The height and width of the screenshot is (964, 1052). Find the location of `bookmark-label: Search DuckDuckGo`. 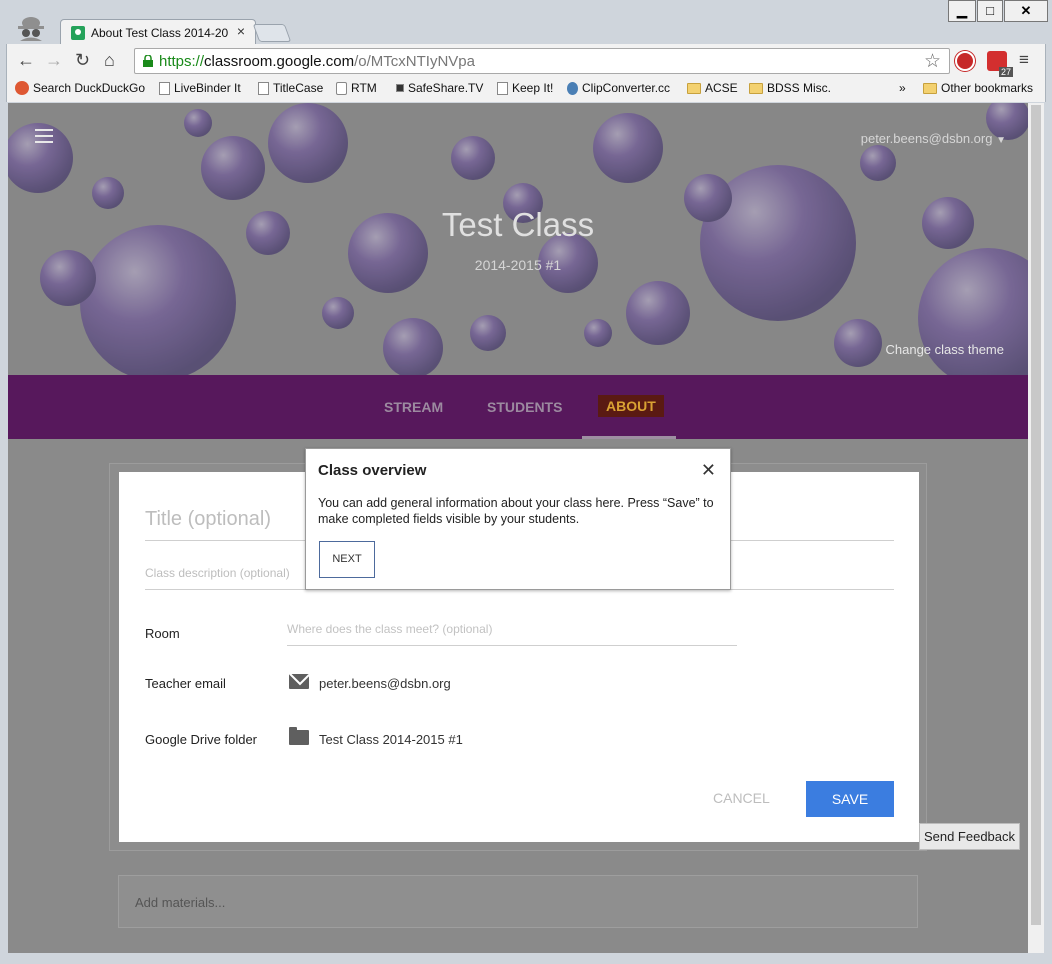

bookmark-label: Search DuckDuckGo is located at coordinates (89, 88).